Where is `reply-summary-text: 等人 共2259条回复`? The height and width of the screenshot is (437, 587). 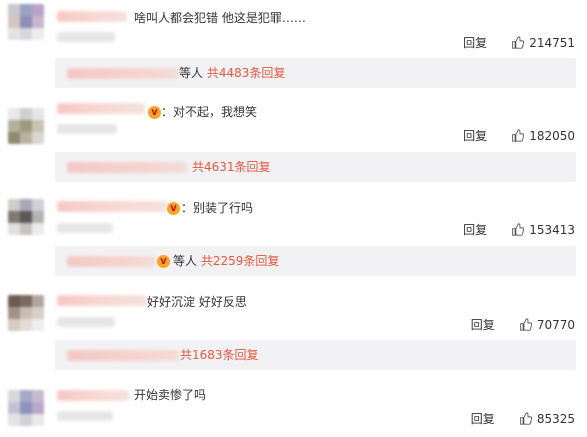
reply-summary-text: 等人 共2259条回复 is located at coordinates (226, 261).